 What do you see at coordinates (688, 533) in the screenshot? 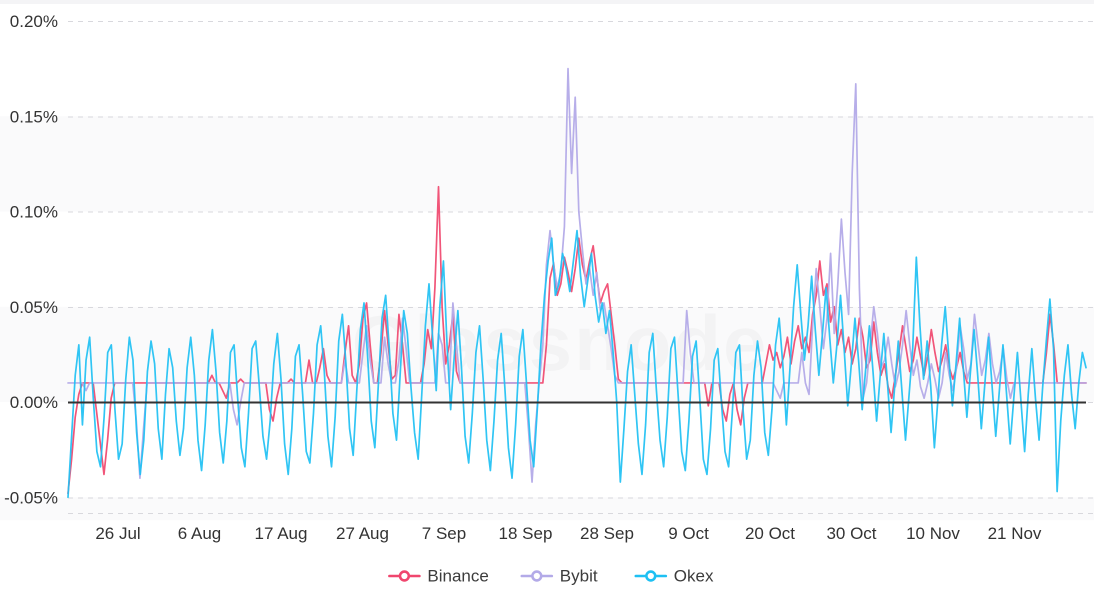
I see `x-tick-label: 9 Oct` at bounding box center [688, 533].